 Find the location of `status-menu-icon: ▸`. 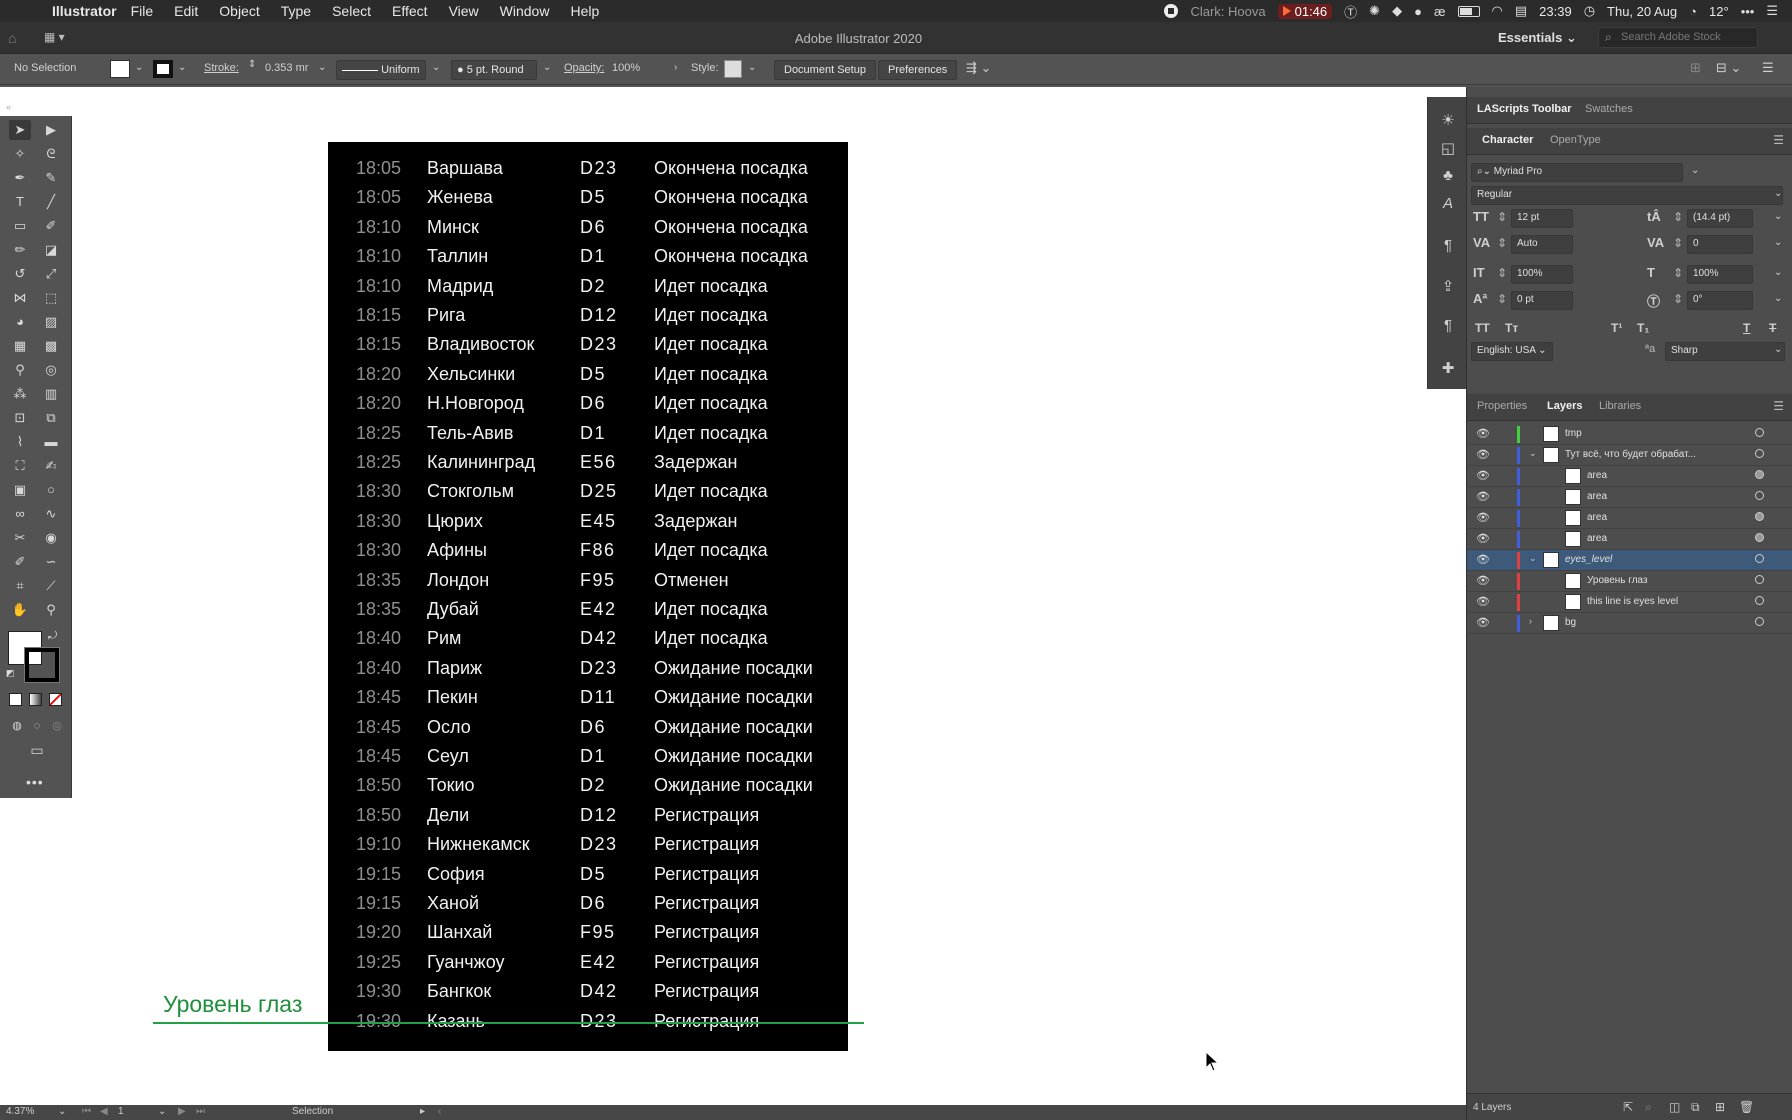

status-menu-icon: ▸ is located at coordinates (422, 1111).